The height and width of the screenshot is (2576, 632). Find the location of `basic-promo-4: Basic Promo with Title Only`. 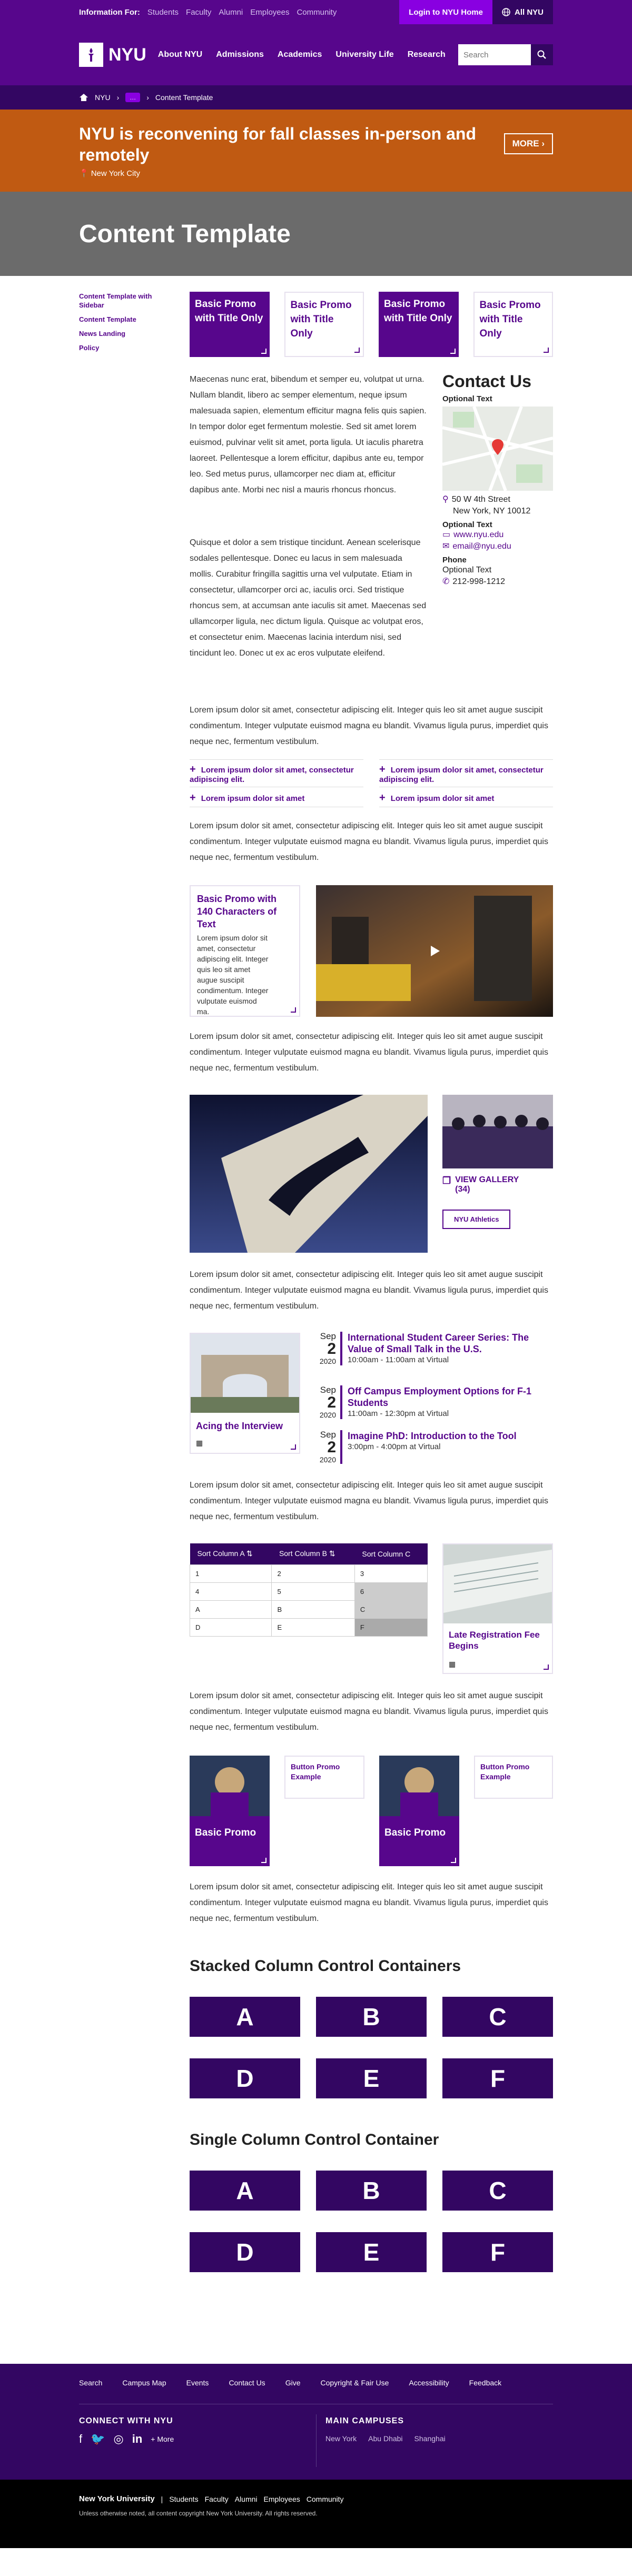

basic-promo-4: Basic Promo with Title Only is located at coordinates (513, 324).